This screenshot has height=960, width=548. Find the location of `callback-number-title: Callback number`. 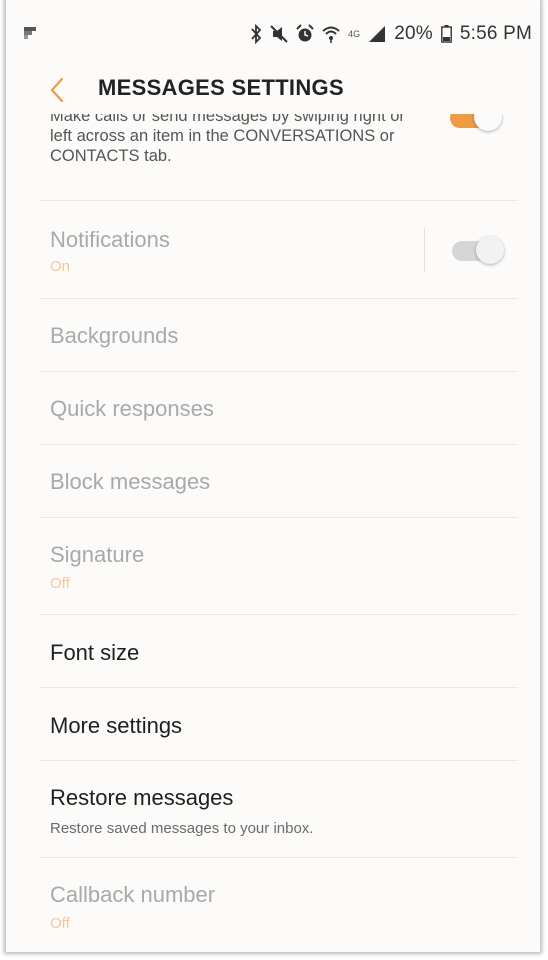

callback-number-title: Callback number is located at coordinates (133, 894).